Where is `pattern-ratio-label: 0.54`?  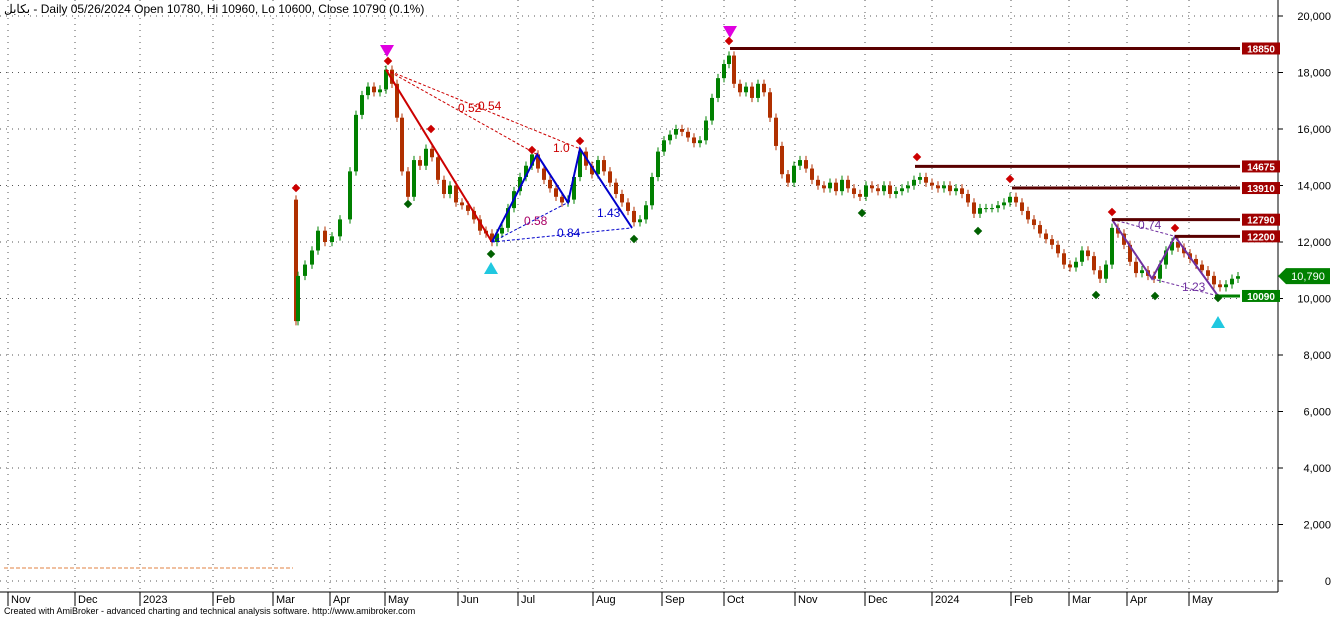 pattern-ratio-label: 0.54 is located at coordinates (490, 106).